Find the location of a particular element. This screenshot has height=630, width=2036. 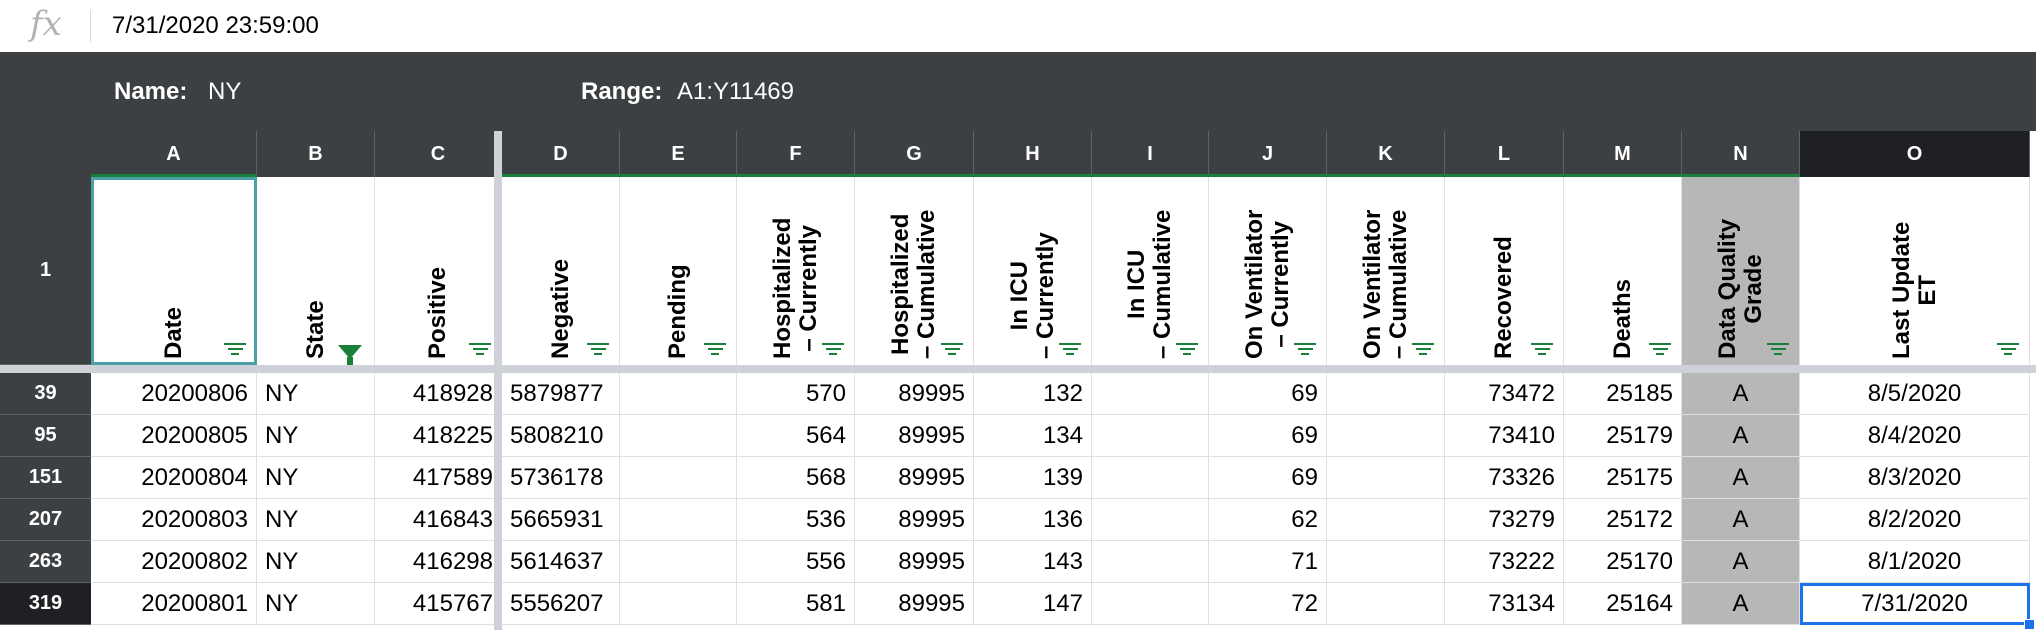

row-header: 151 is located at coordinates (45, 478).